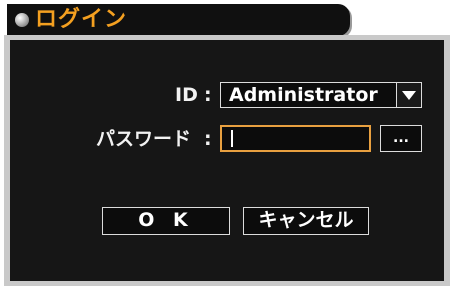 The height and width of the screenshot is (289, 453). I want to click on cancel-button: キャンセル, so click(306, 221).